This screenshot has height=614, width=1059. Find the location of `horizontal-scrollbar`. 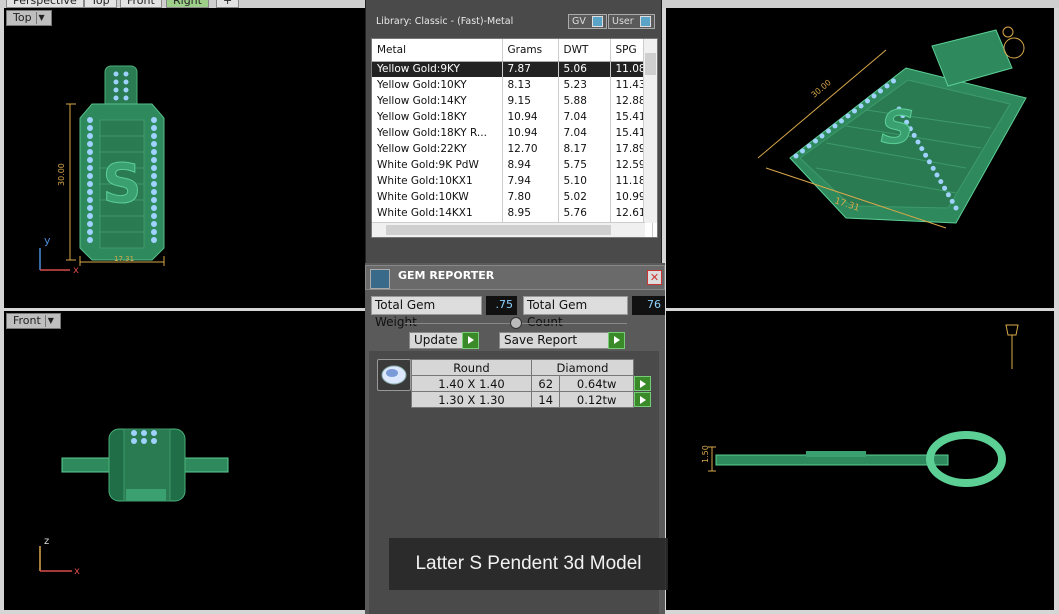

horizontal-scrollbar is located at coordinates (508, 229).